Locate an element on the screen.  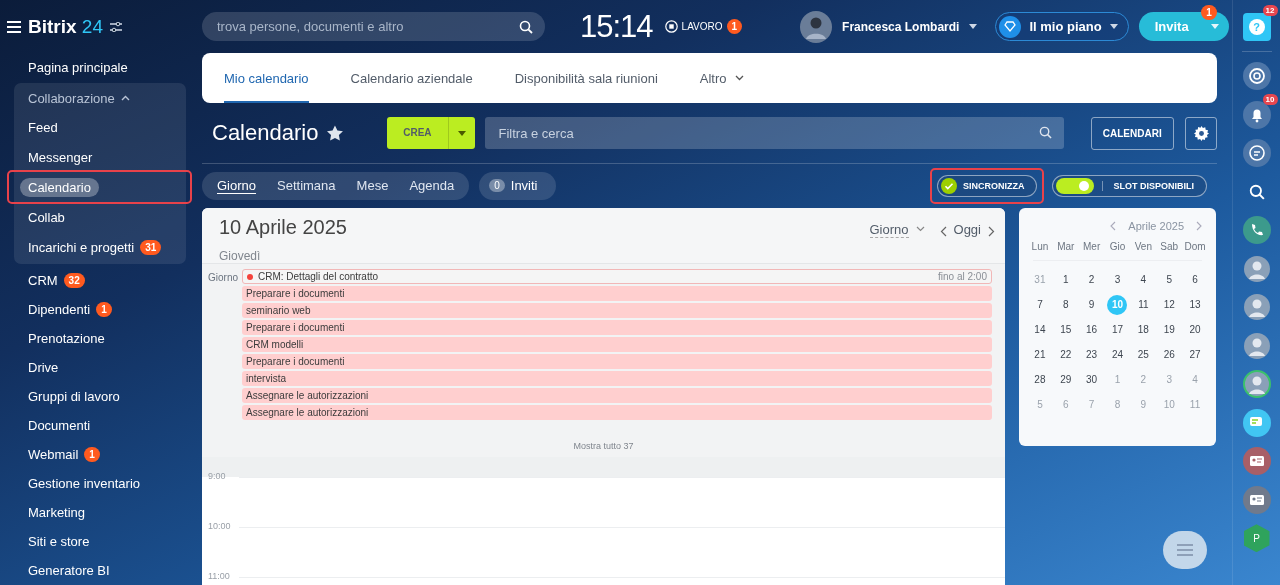
show-all-link: Mostra tutto 37 is located at coordinates (603, 446).